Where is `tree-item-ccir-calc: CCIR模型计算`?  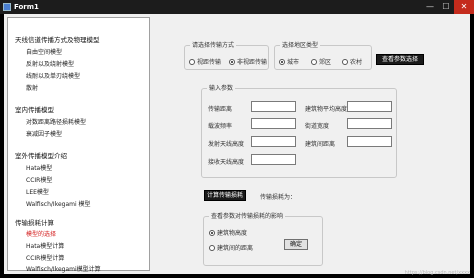
tree-item-ccir-calc: CCIR模型计算 is located at coordinates (45, 257).